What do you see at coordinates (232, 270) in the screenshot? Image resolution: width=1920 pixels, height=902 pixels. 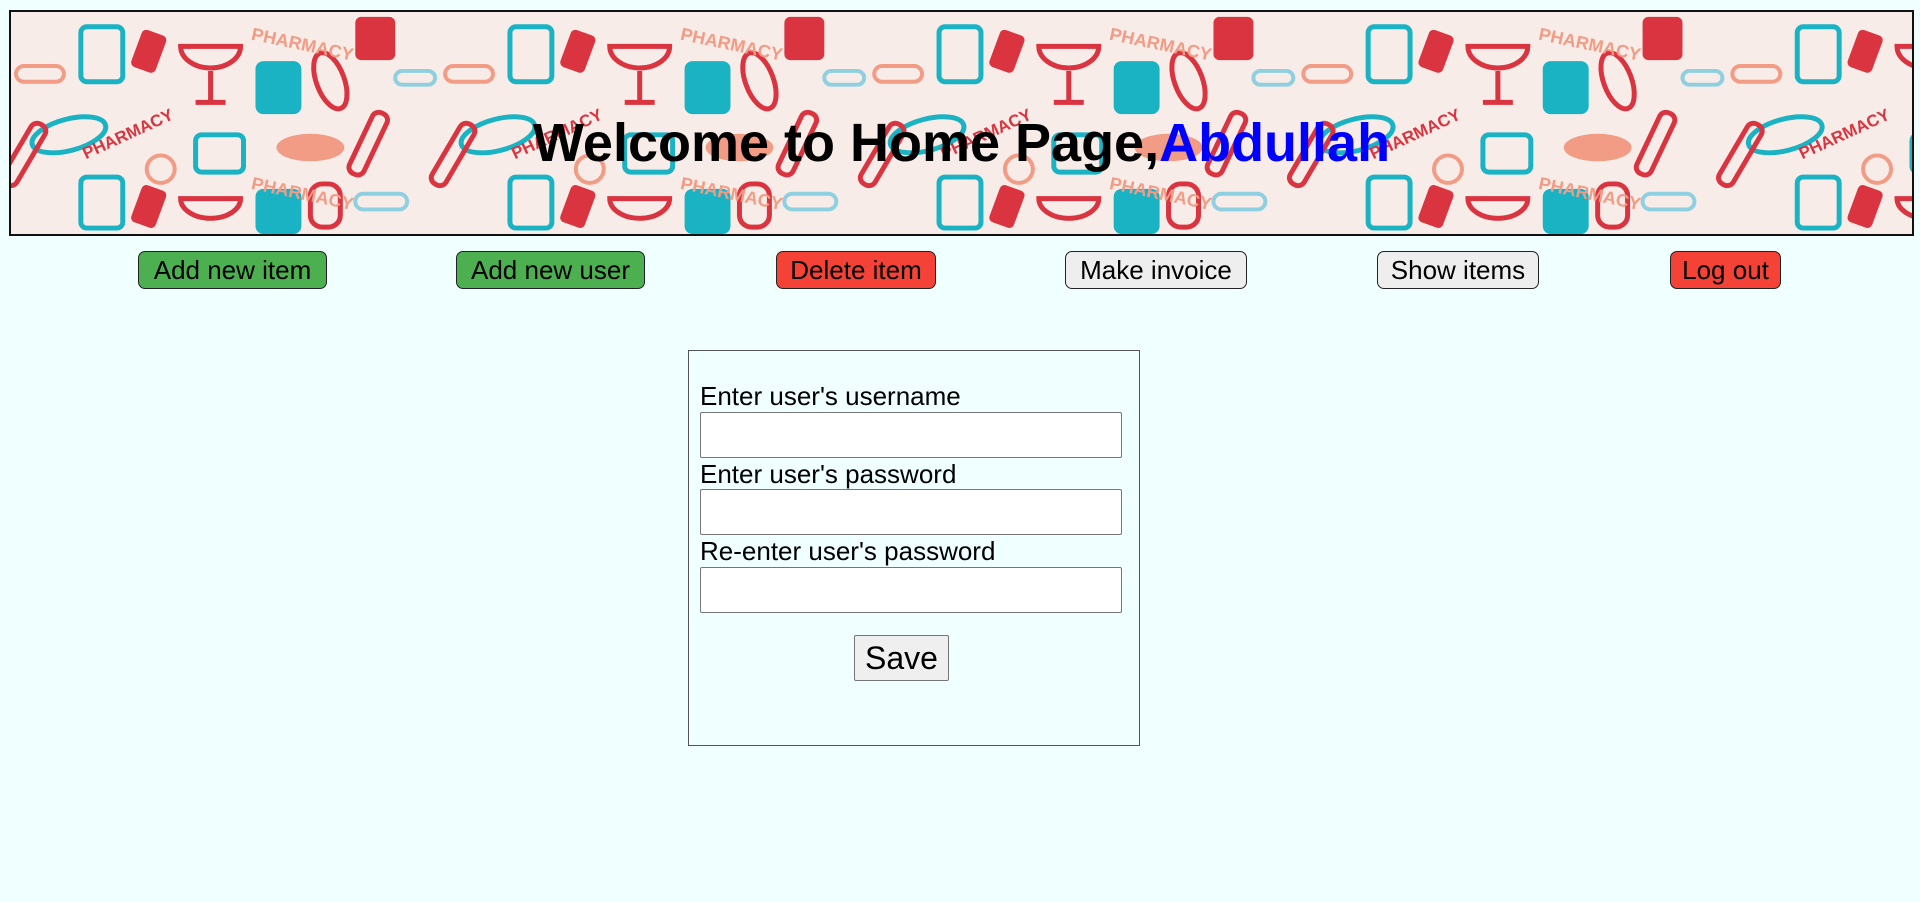 I see `add-new-item-button: Add new item` at bounding box center [232, 270].